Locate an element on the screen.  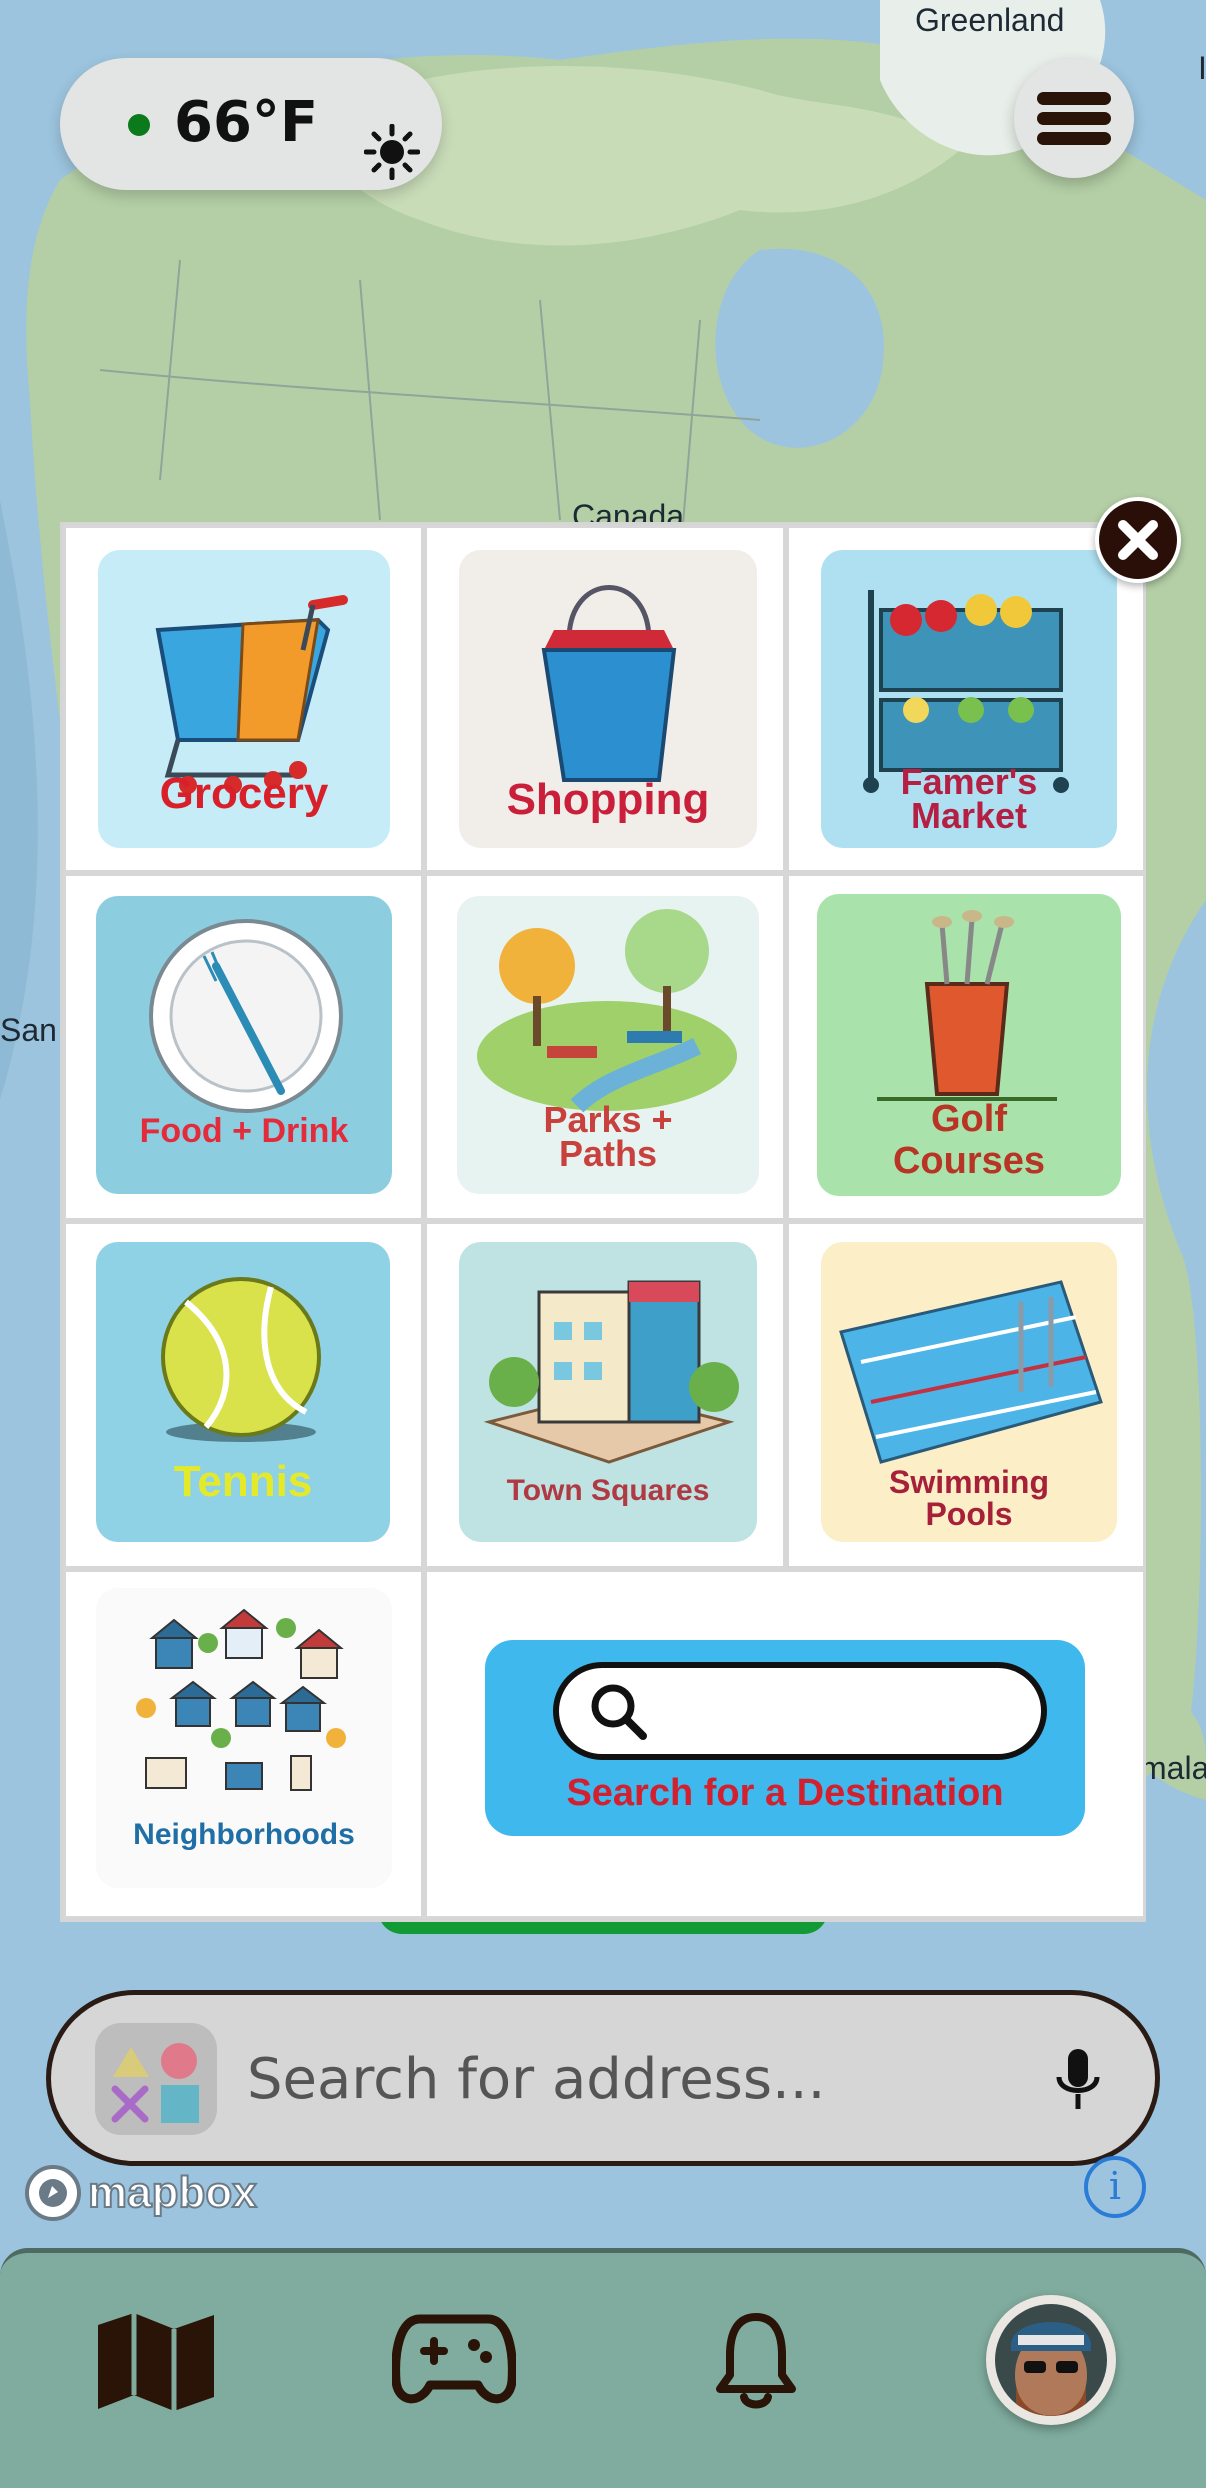
profile-photo is located at coordinates (1051, 2360).